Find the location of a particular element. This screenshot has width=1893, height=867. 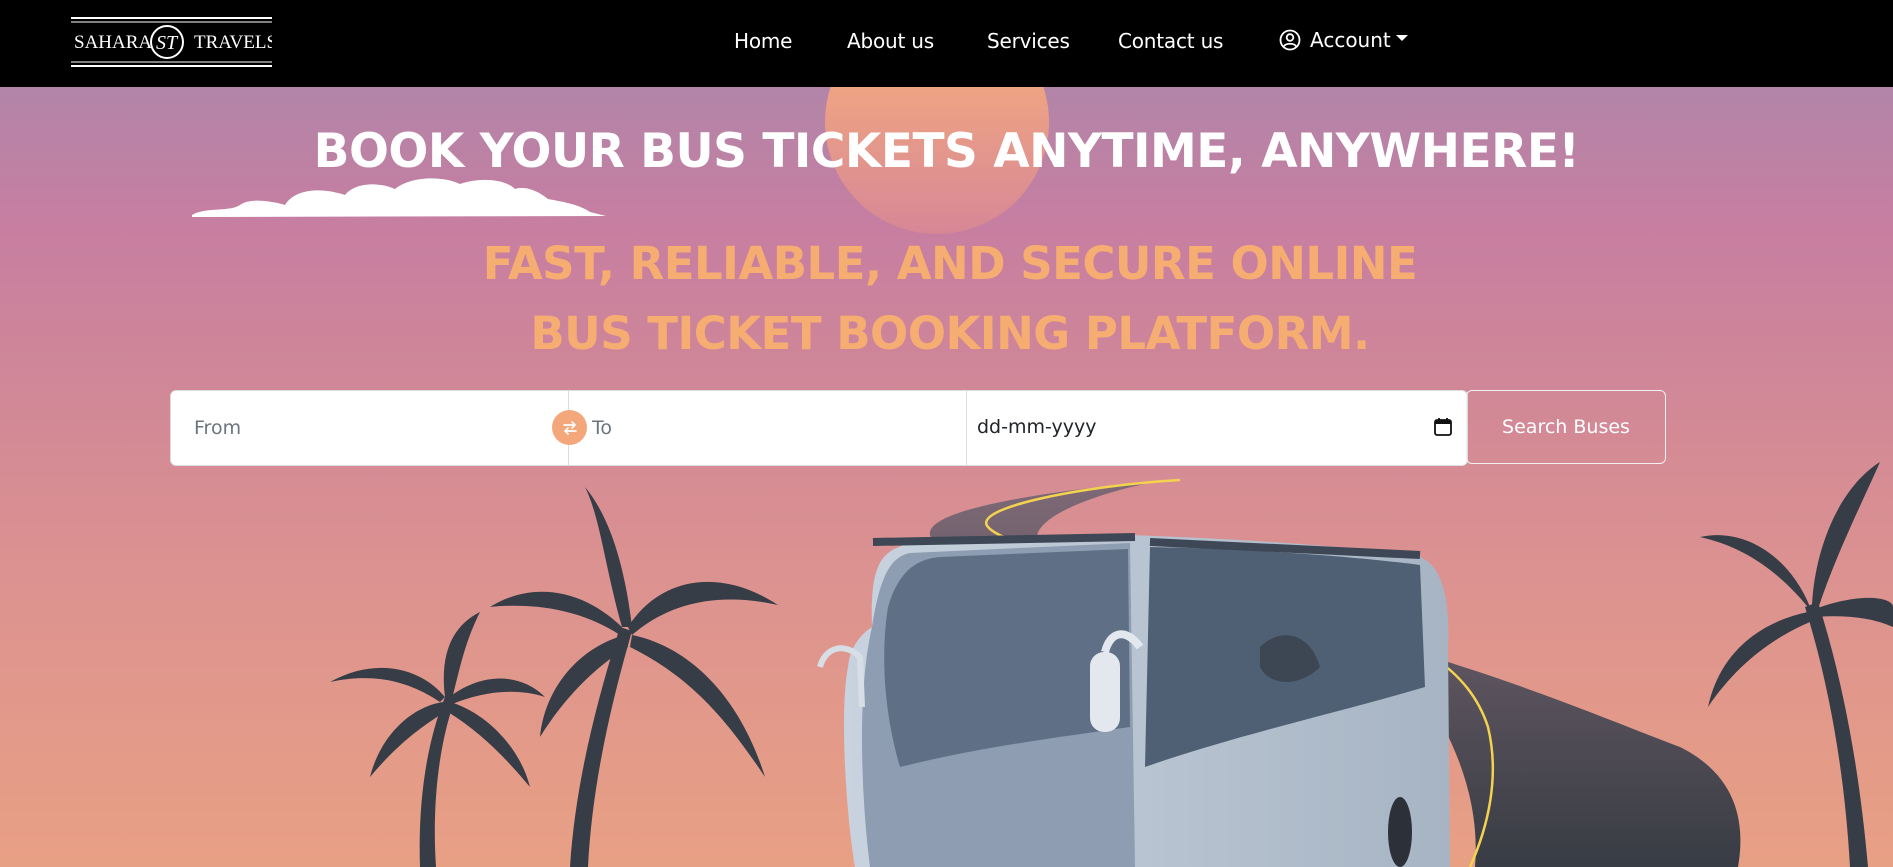

nav-home-link: Home is located at coordinates (763, 41).